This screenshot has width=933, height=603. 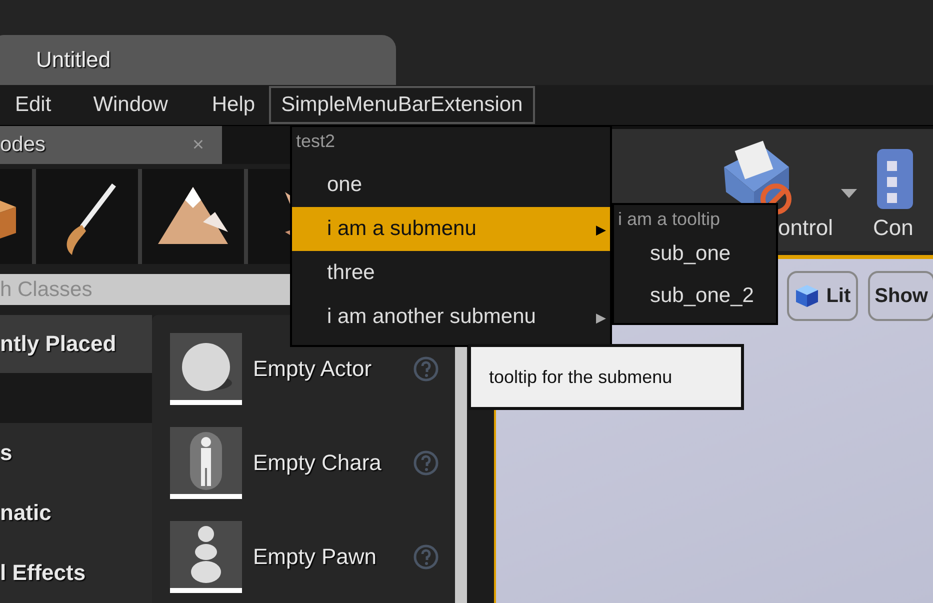 I want to click on category-item: l Effects, so click(x=76, y=573).